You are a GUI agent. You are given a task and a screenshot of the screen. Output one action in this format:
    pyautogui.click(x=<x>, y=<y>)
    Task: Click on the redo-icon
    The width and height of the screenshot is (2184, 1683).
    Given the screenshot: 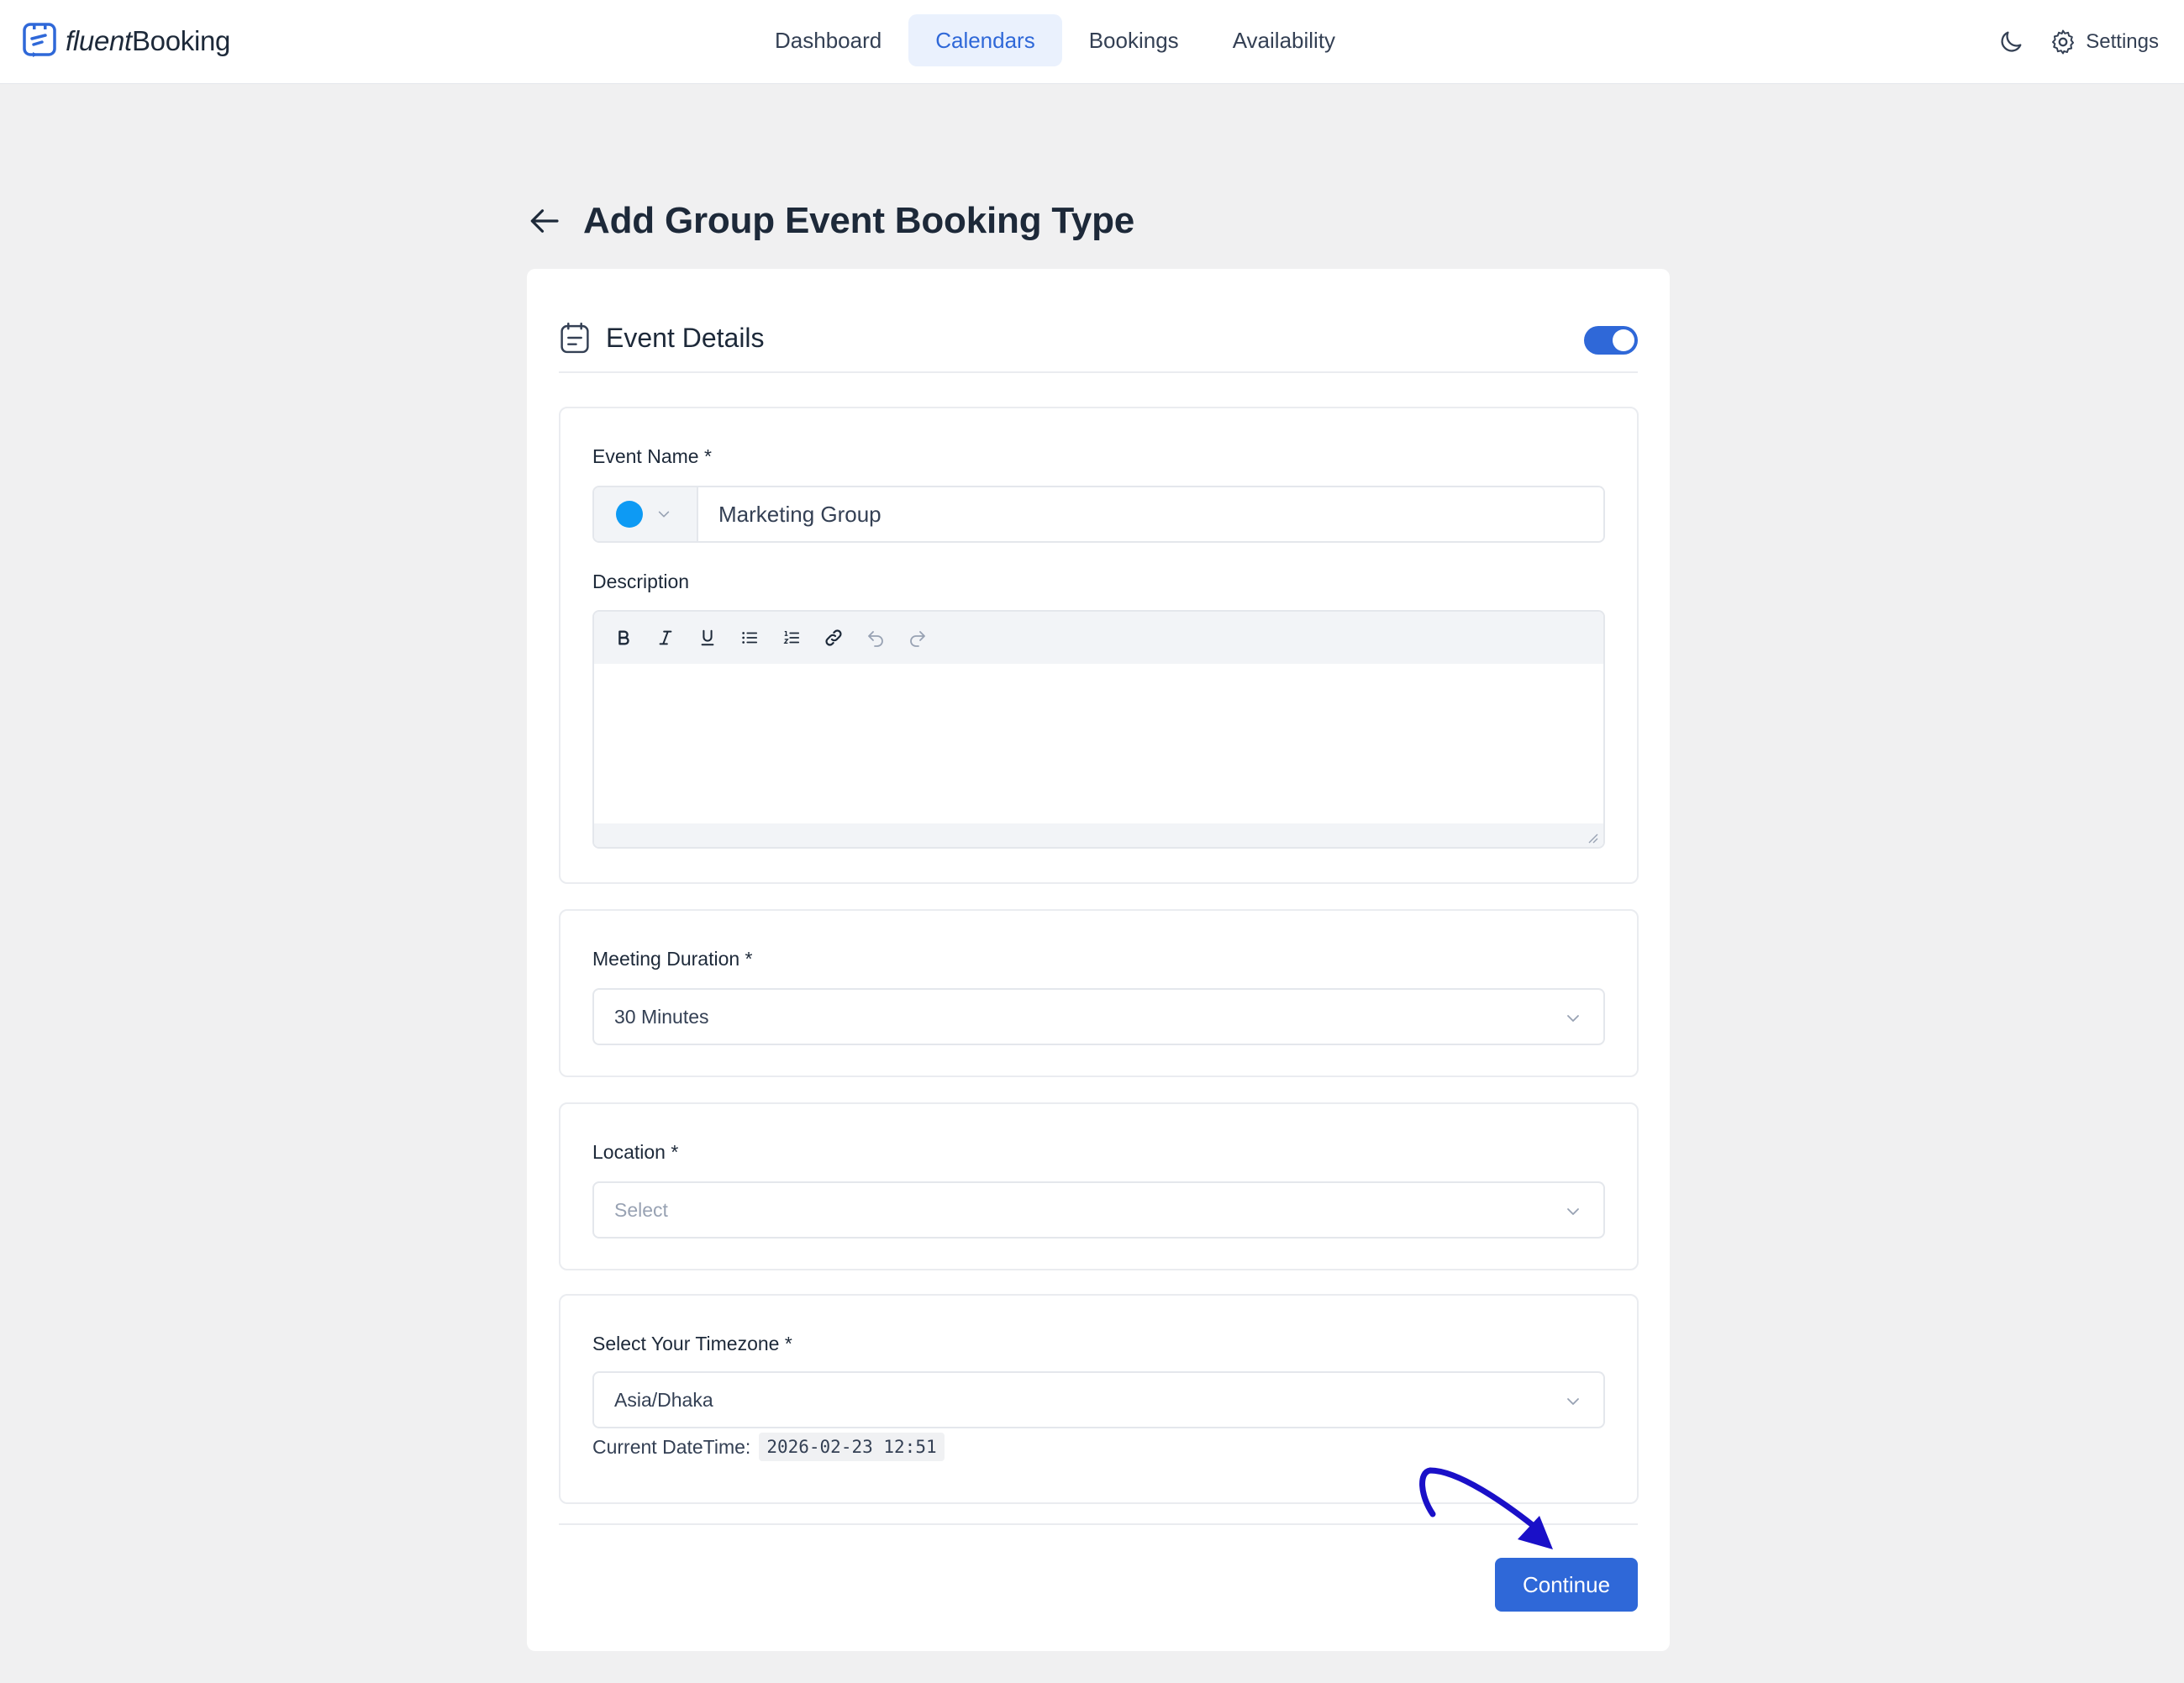 What is the action you would take?
    pyautogui.click(x=918, y=639)
    